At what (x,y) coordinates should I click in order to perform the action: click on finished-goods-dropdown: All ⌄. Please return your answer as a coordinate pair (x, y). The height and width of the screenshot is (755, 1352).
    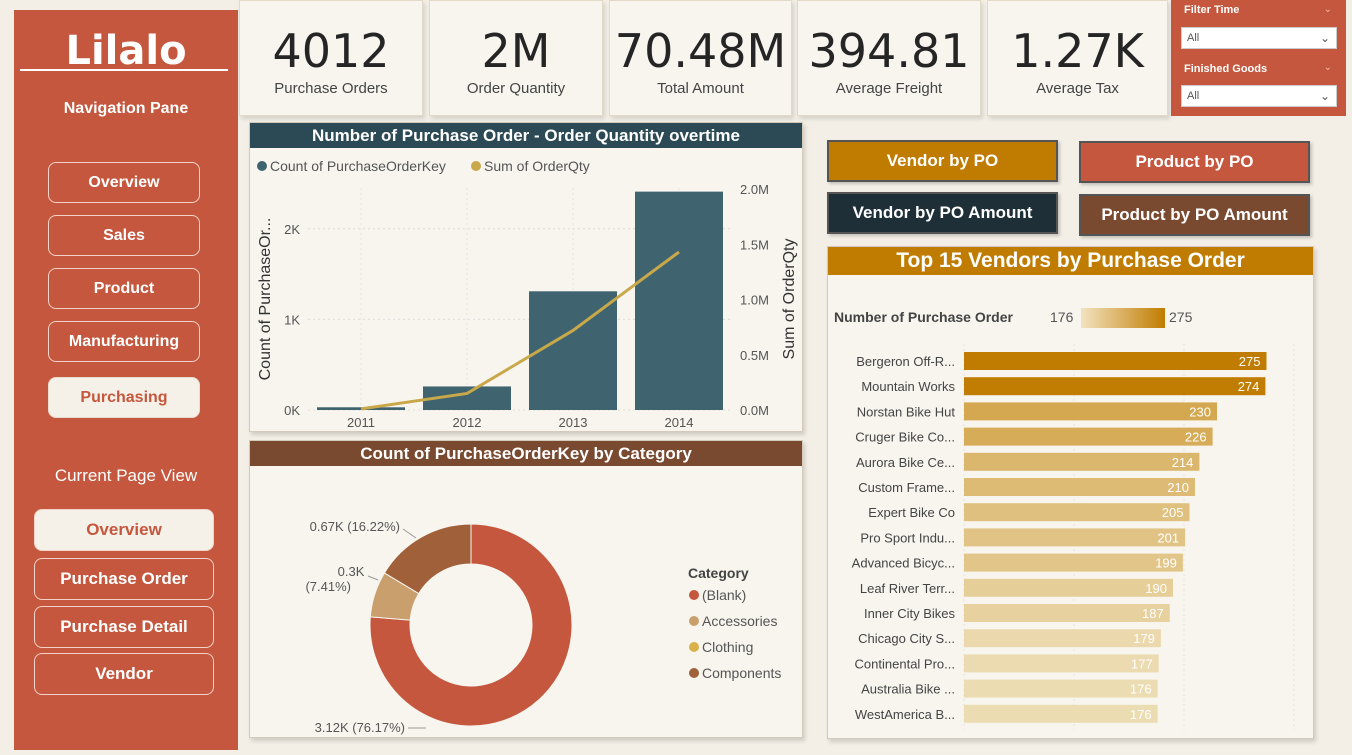
    Looking at the image, I should click on (1259, 96).